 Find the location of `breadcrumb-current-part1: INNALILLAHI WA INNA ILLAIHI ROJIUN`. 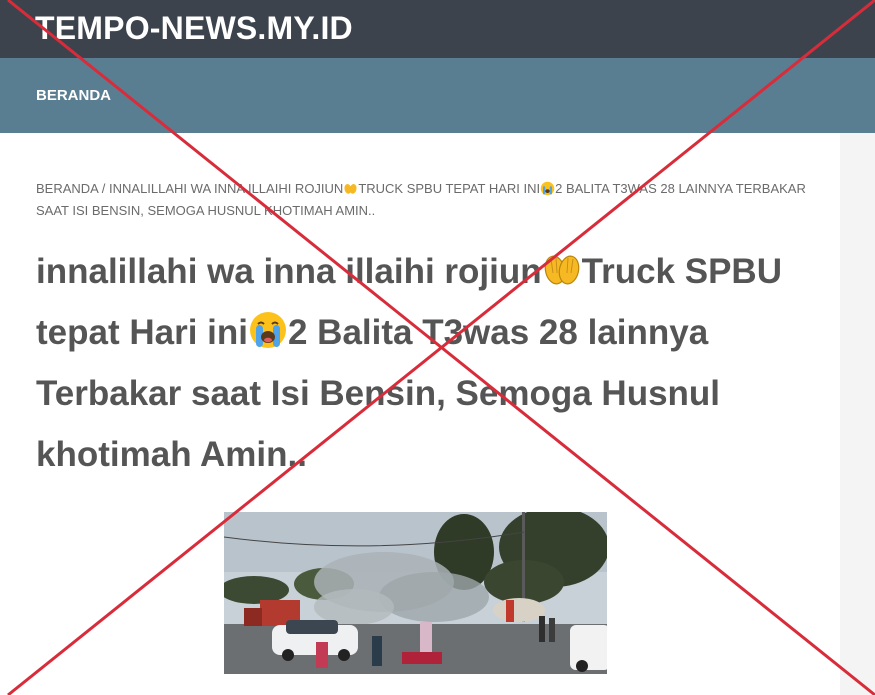

breadcrumb-current-part1: INNALILLAHI WA INNA ILLAIHI ROJIUN is located at coordinates (226, 188).